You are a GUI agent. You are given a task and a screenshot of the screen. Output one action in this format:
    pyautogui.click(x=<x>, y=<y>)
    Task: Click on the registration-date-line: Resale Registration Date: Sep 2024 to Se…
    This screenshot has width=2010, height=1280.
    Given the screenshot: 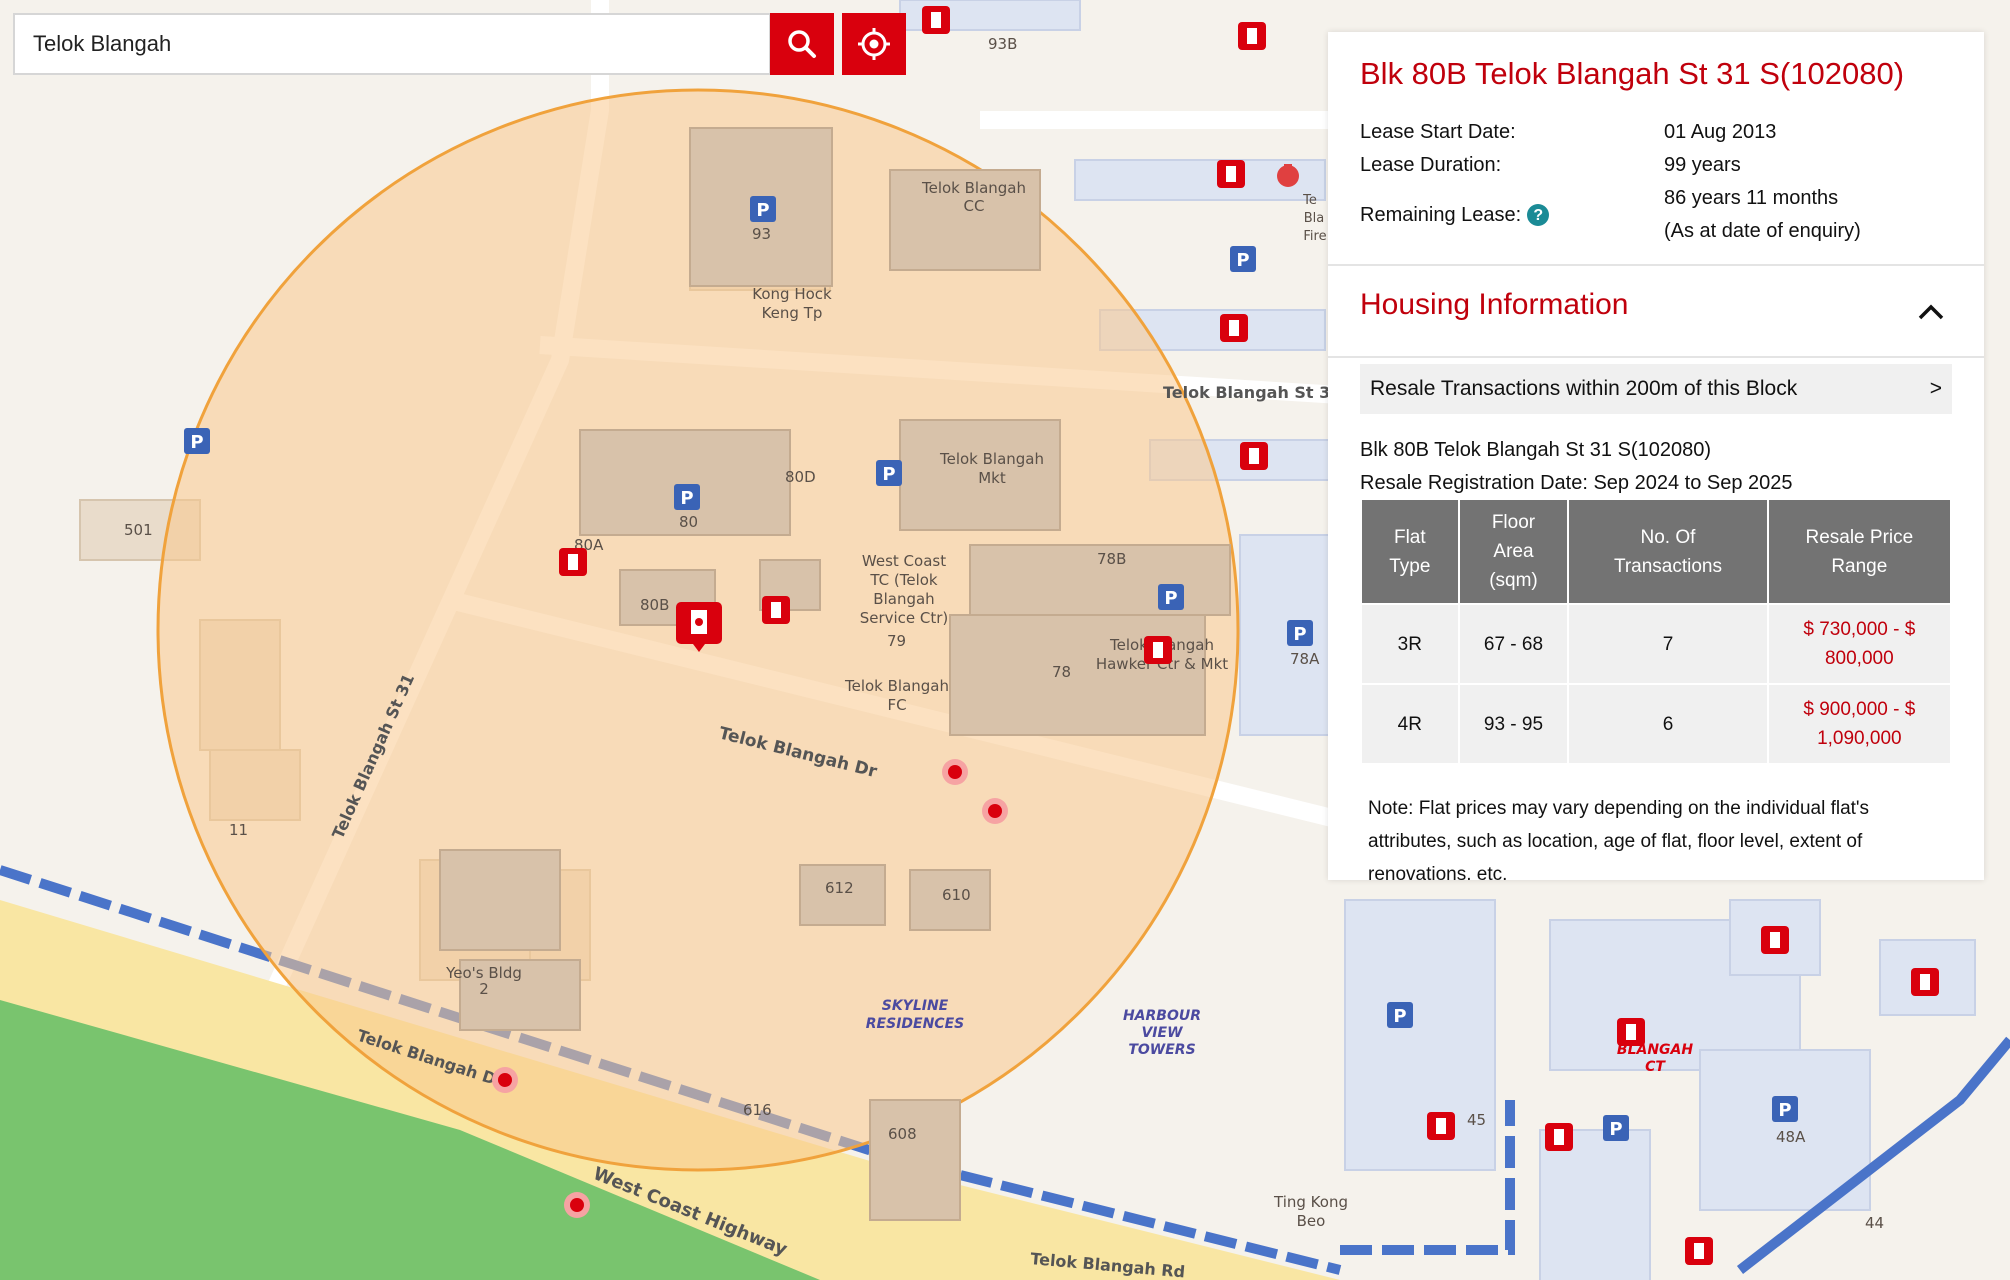 What is the action you would take?
    pyautogui.click(x=1576, y=483)
    